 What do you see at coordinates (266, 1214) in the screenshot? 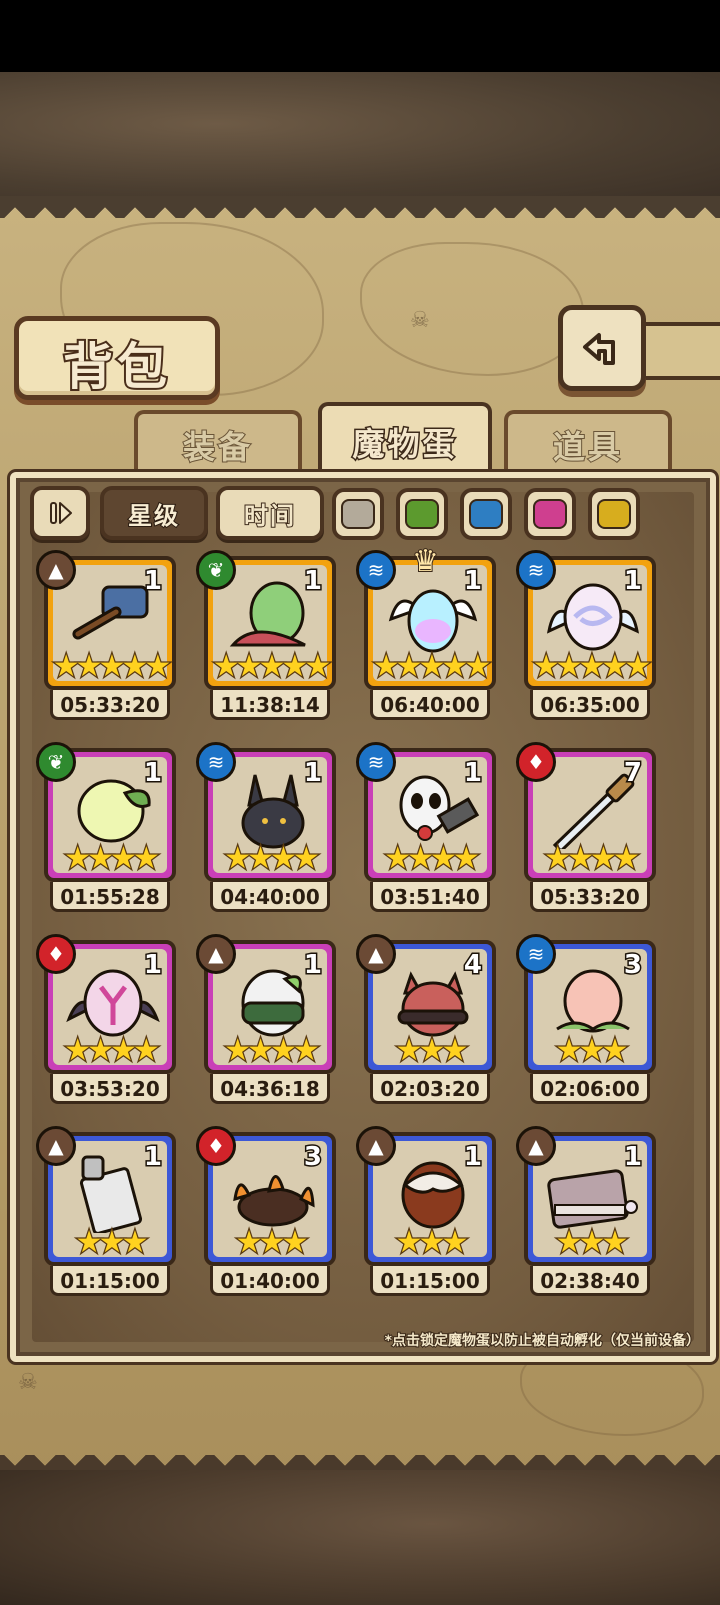
I see `egg-card: 3 ★★★ 01:40:00 ♦` at bounding box center [266, 1214].